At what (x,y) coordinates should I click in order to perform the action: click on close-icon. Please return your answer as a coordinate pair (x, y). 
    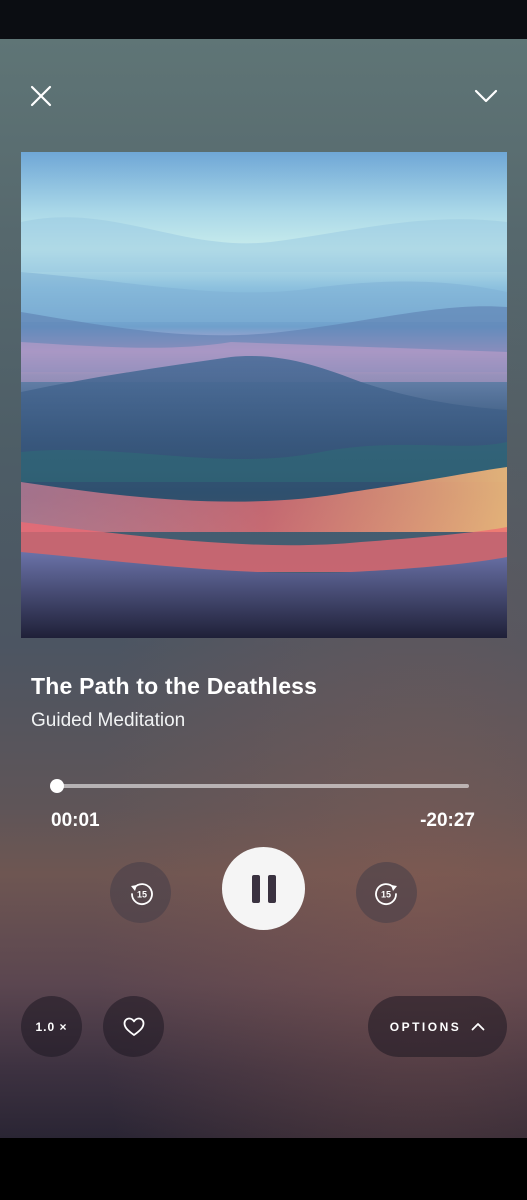
    Looking at the image, I should click on (41, 96).